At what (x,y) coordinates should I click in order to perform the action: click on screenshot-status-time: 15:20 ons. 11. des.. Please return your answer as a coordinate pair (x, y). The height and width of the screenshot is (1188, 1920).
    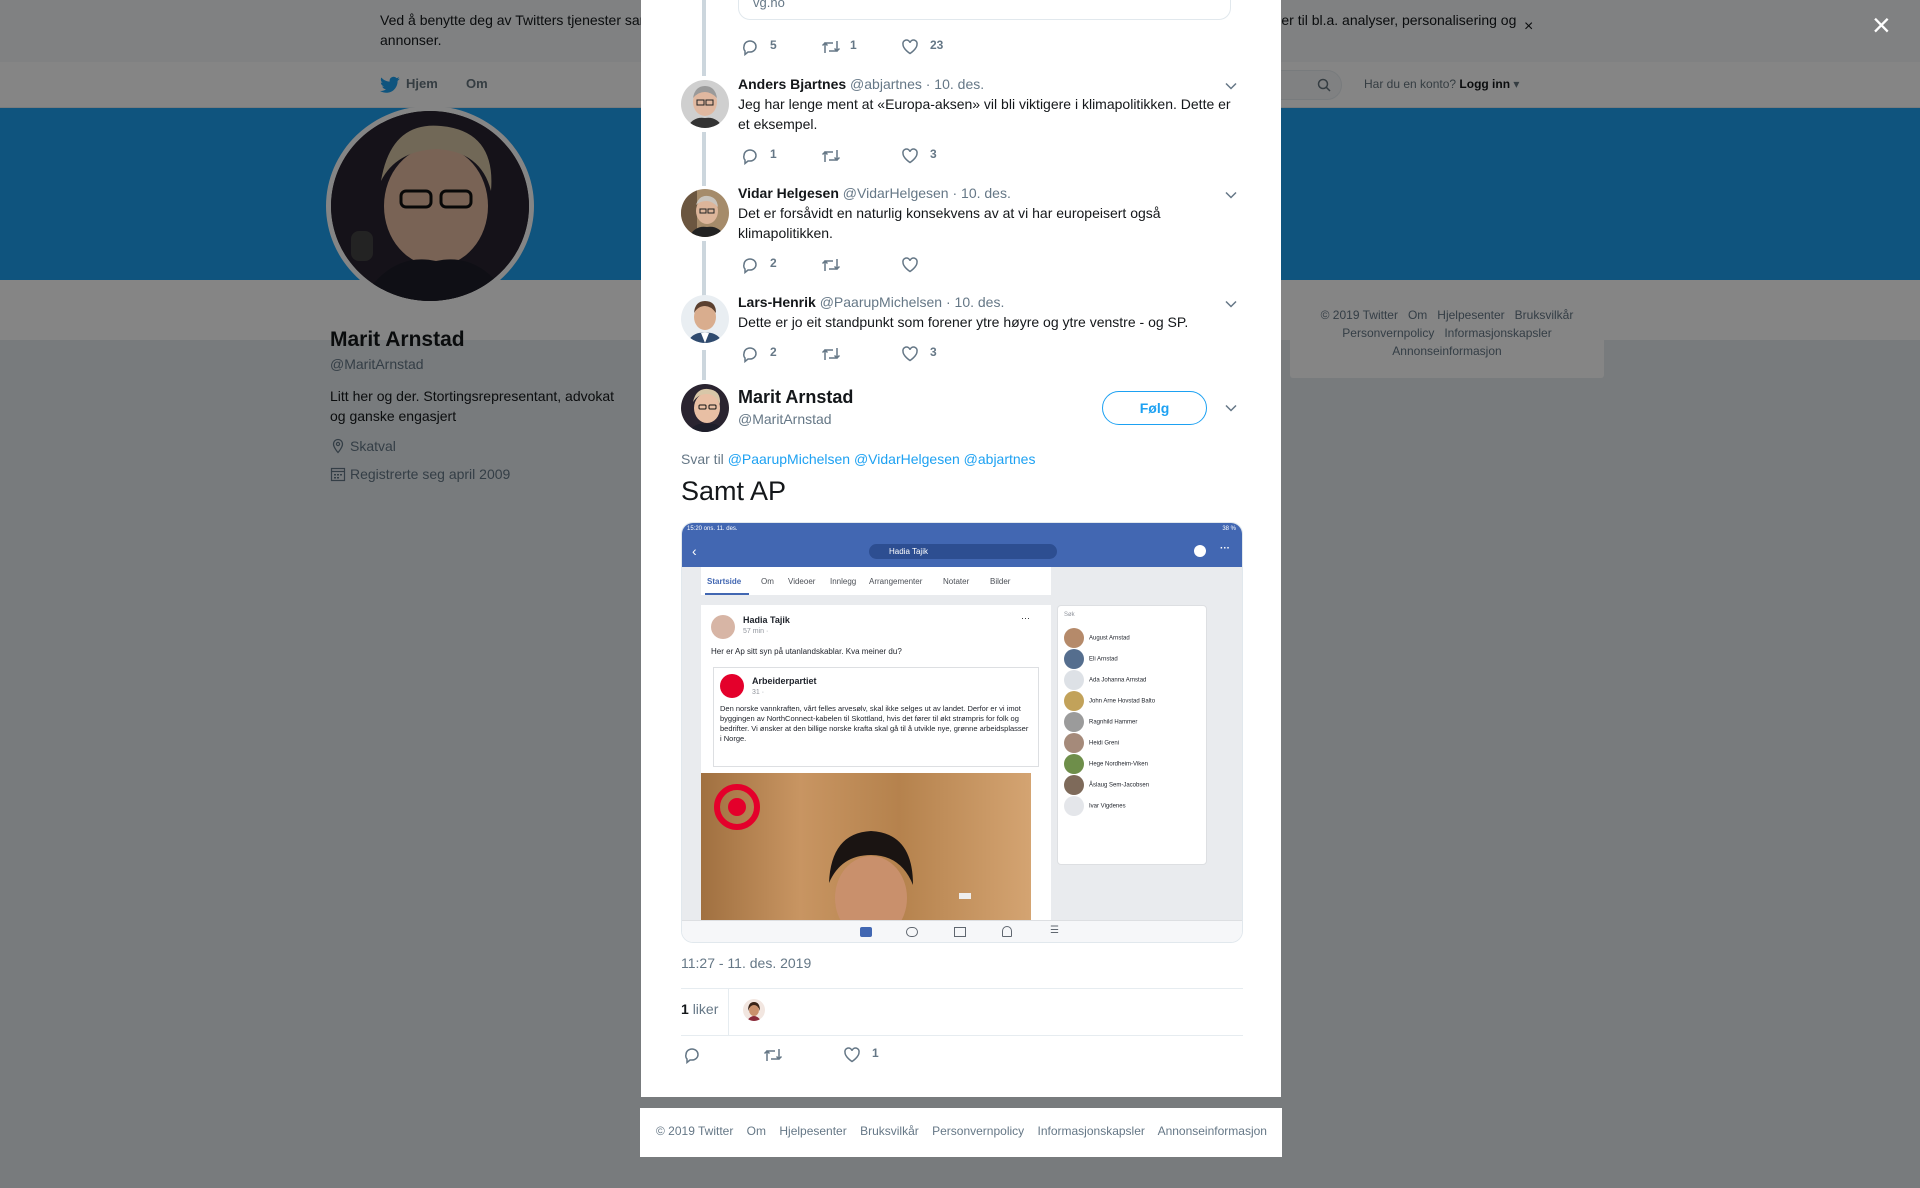
    Looking at the image, I should click on (712, 529).